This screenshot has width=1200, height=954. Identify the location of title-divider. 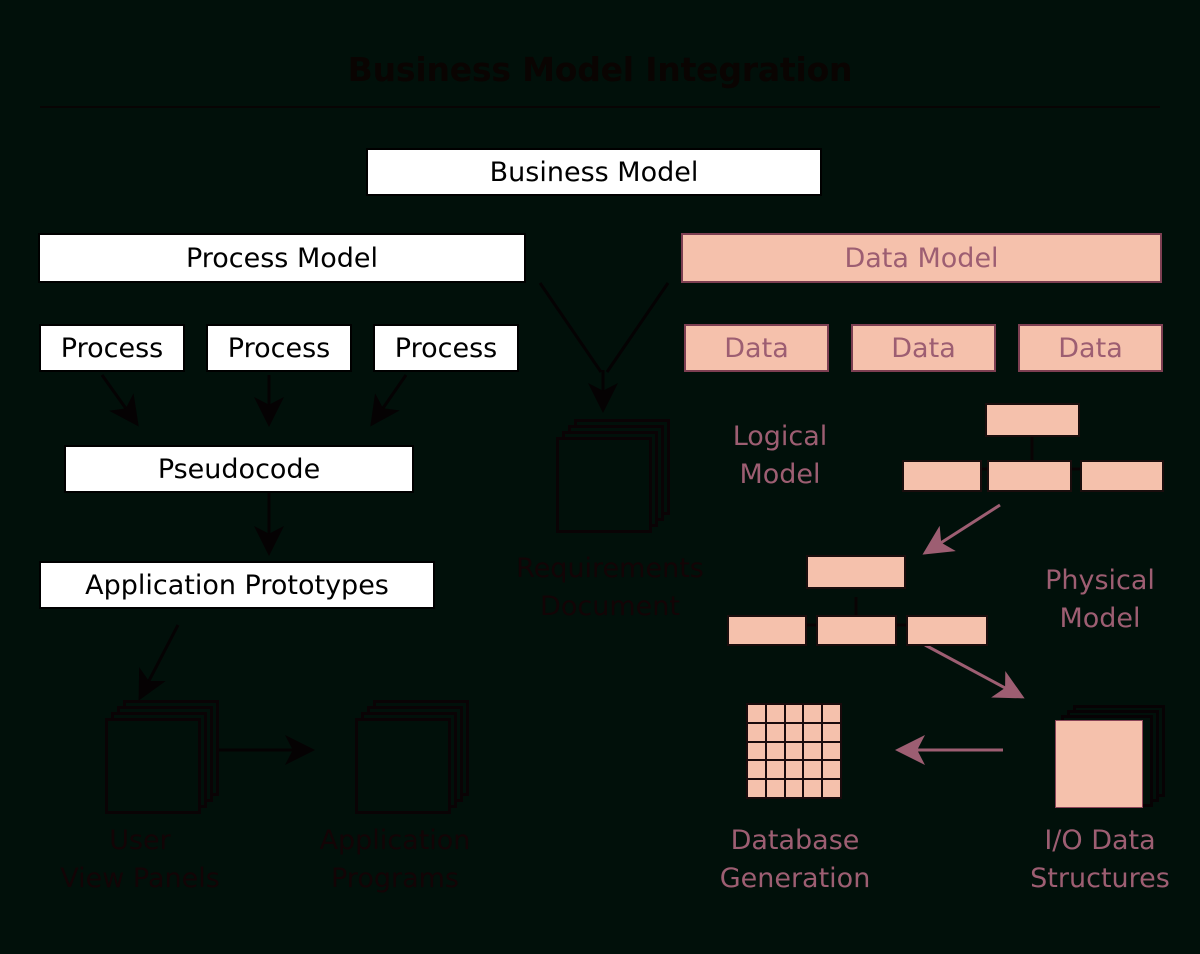
(600, 107).